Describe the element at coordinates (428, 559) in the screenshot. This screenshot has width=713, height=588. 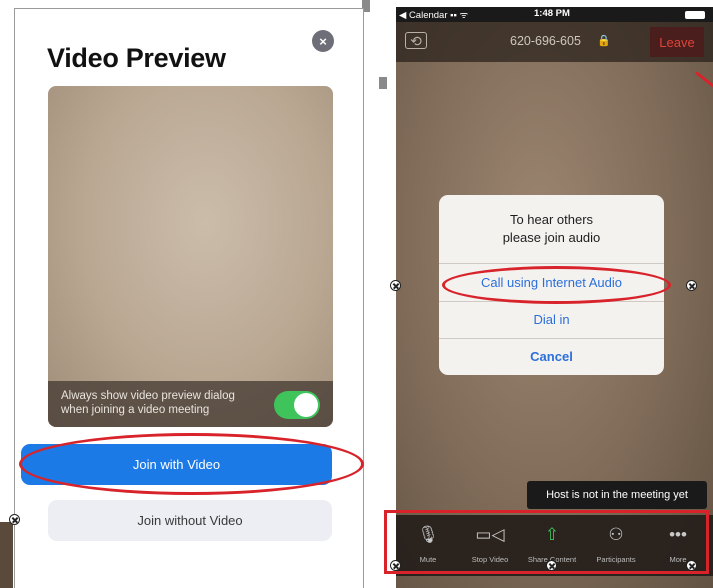
I see `toolbar-label: Mute` at that location.